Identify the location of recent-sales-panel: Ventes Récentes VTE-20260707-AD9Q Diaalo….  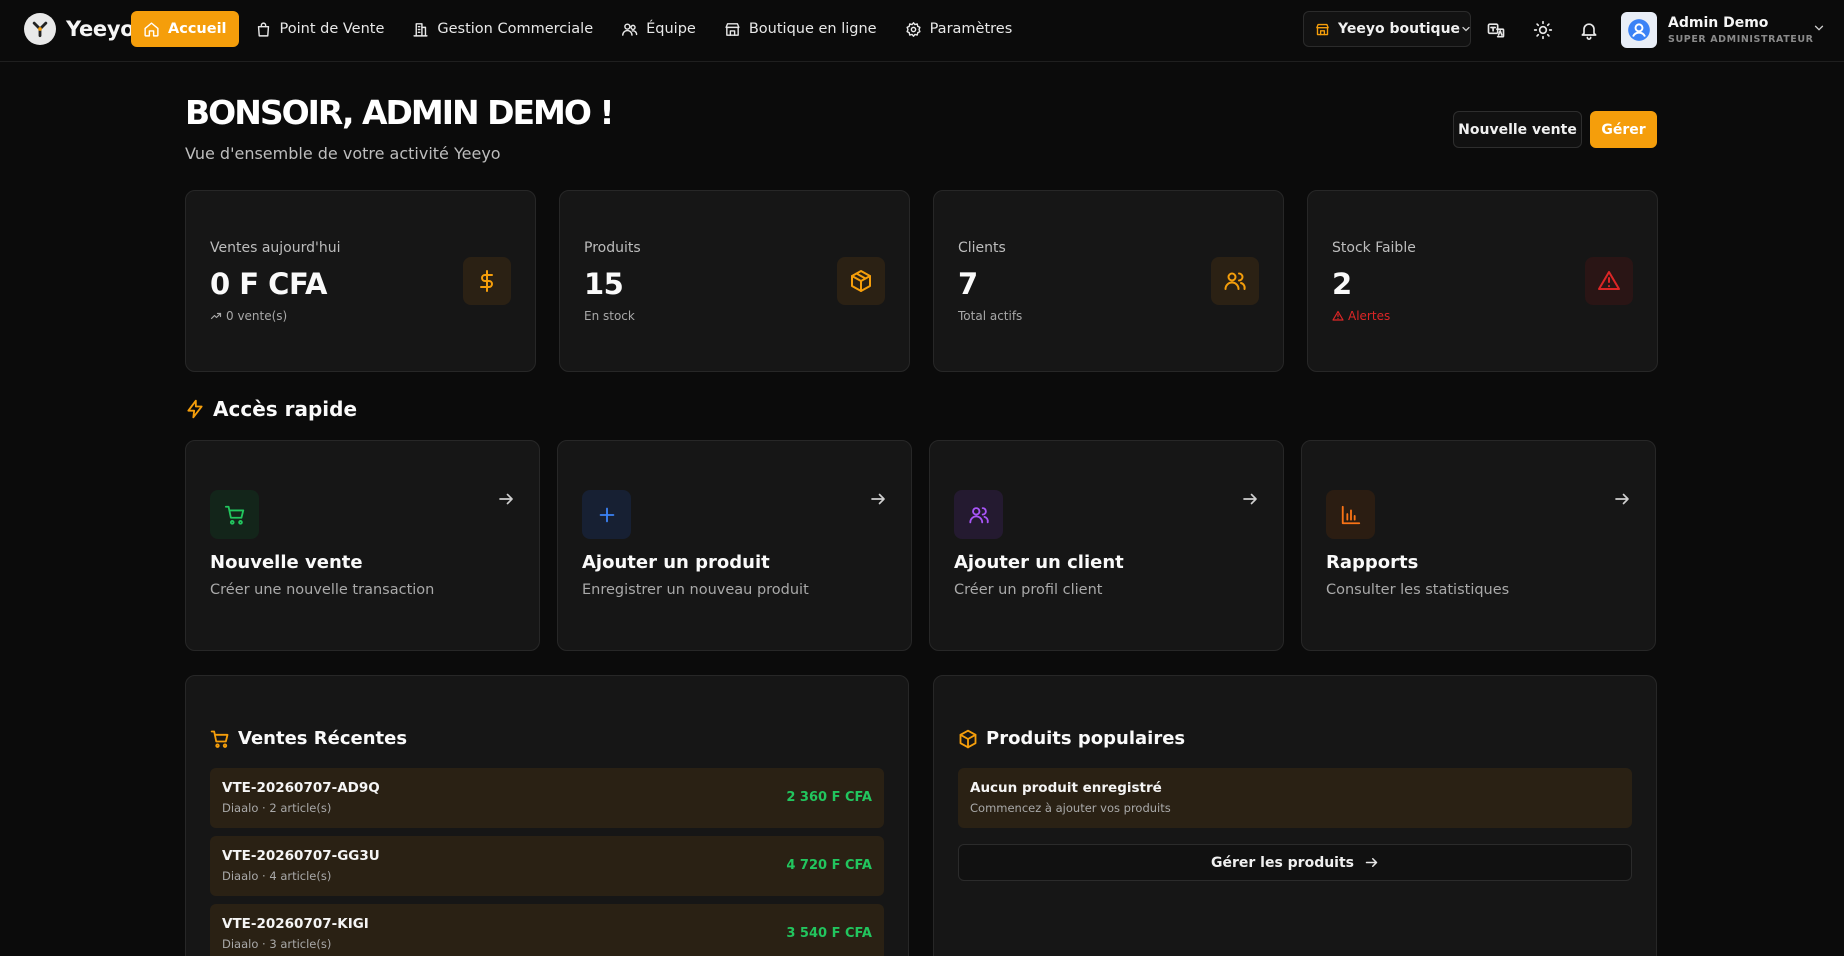
(547, 815).